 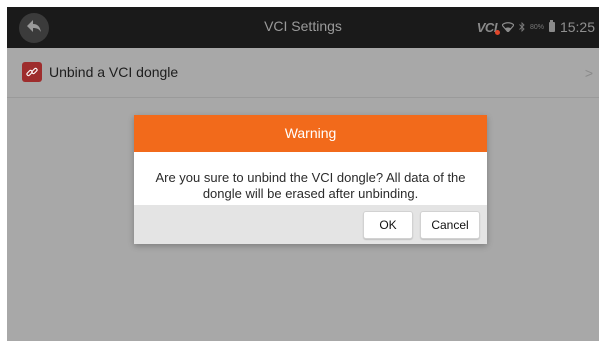 What do you see at coordinates (488, 27) in the screenshot?
I see `vci-connection-icon: VCI` at bounding box center [488, 27].